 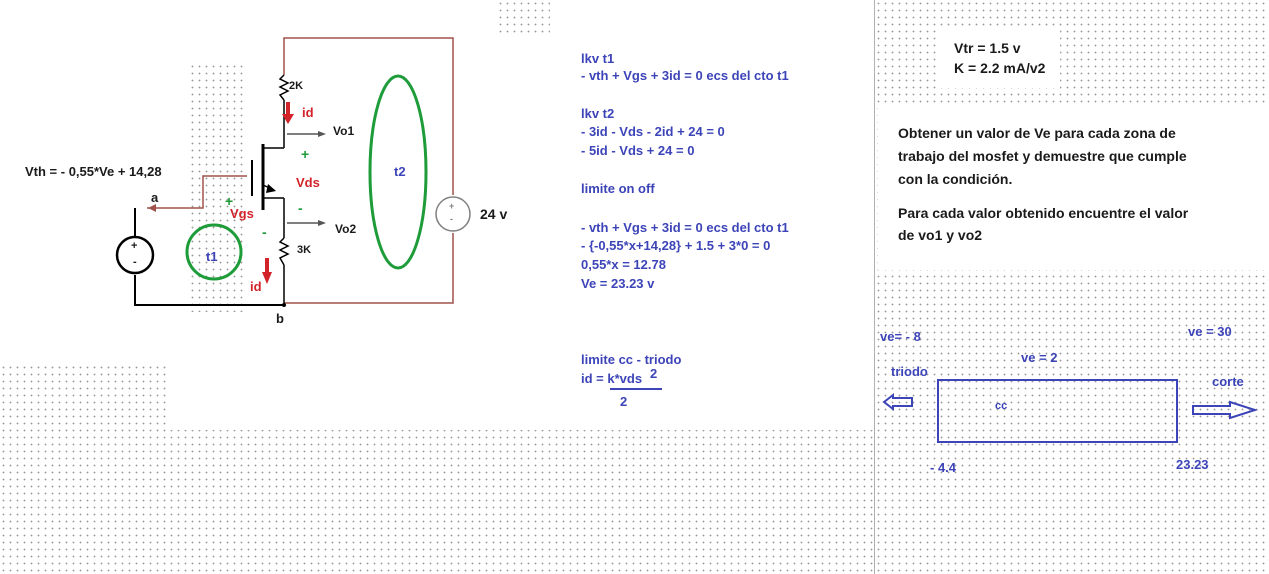 What do you see at coordinates (1001, 406) in the screenshot?
I see `cc-zone-label: cc` at bounding box center [1001, 406].